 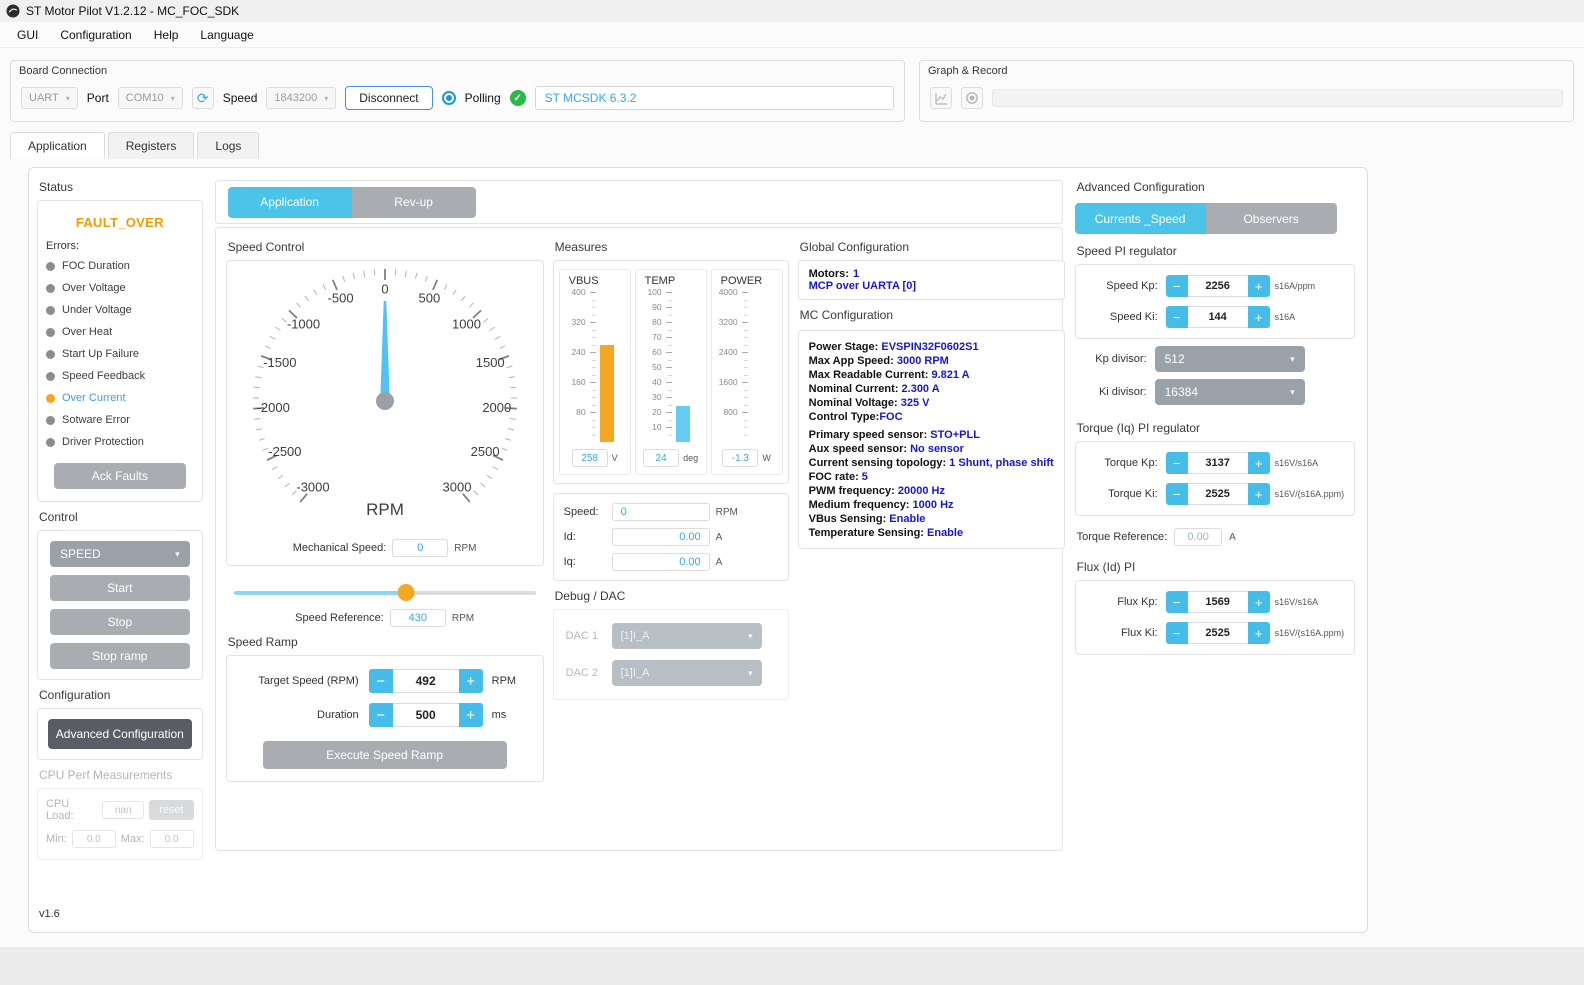 I want to click on status-title: Status, so click(x=56, y=187).